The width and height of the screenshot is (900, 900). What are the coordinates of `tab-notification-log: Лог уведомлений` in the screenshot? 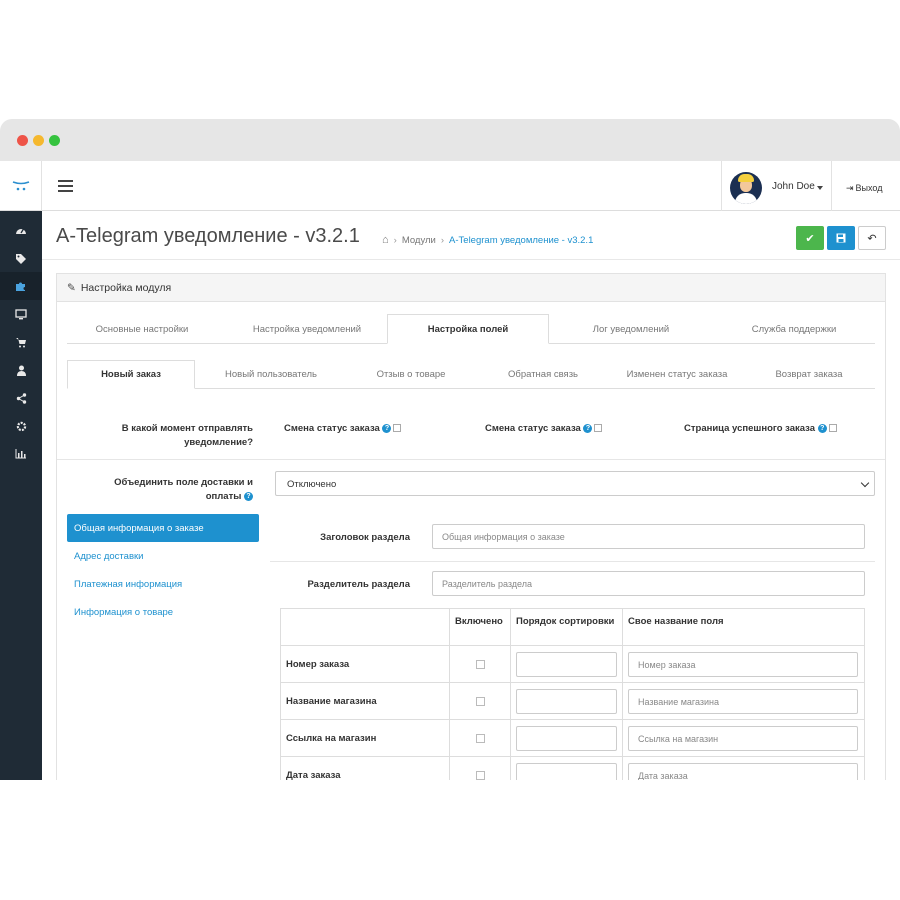 It's located at (631, 329).